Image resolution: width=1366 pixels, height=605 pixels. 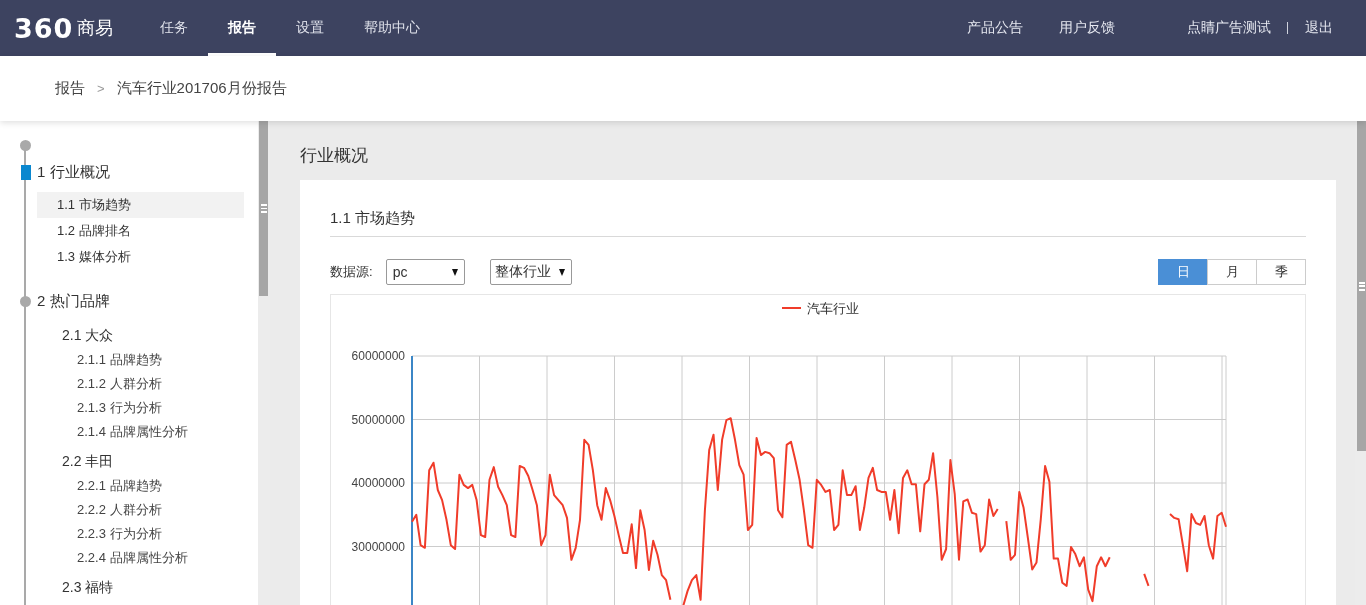 I want to click on outline-item: 1.3 媒体分析, so click(x=140, y=257).